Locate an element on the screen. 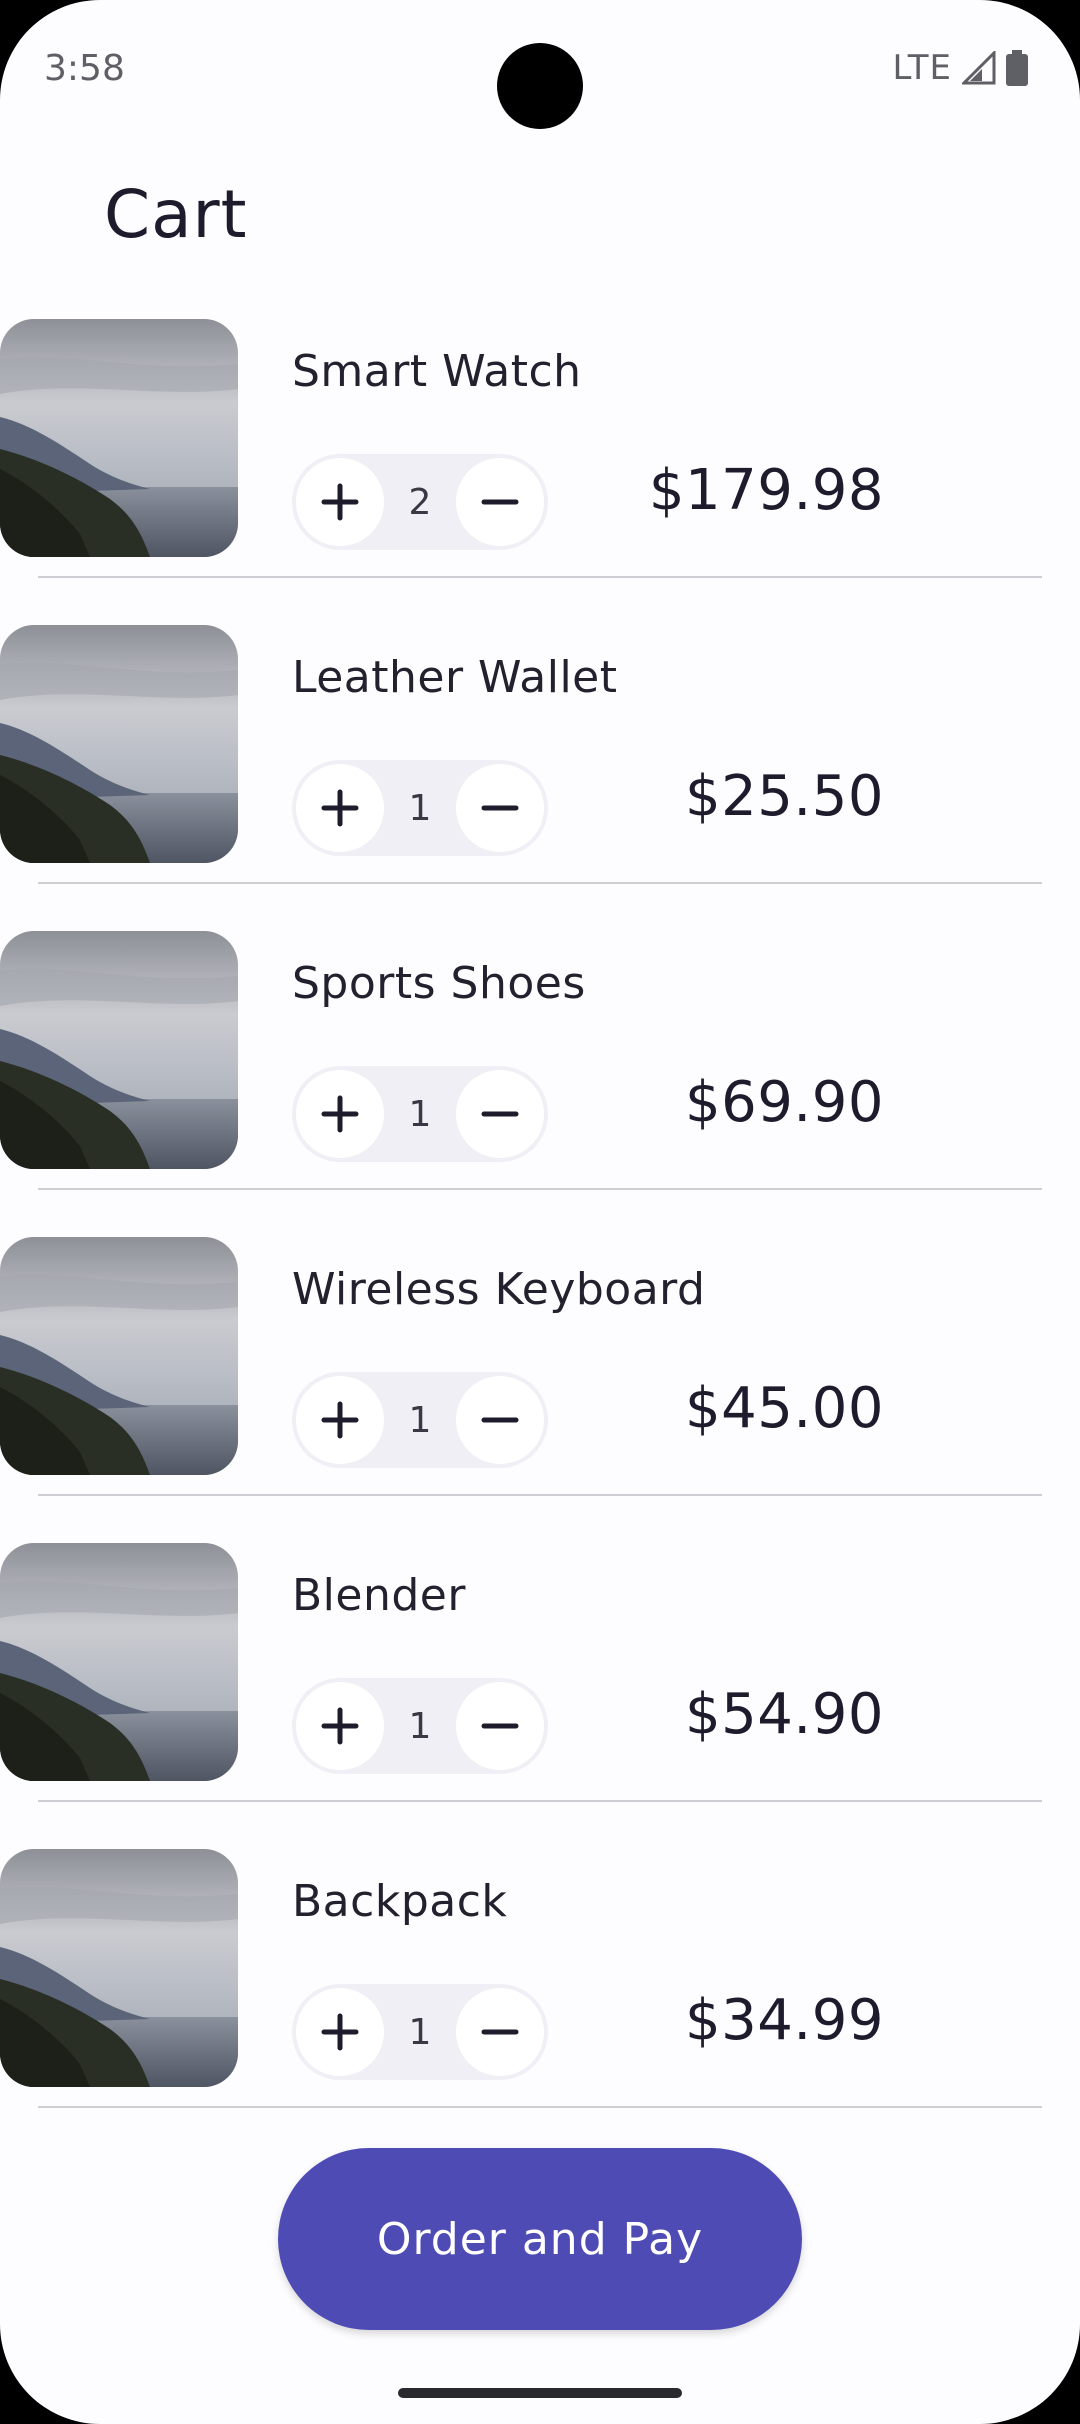  cart-item: Smart Watch 2 $179.98 is located at coordinates (540, 471).